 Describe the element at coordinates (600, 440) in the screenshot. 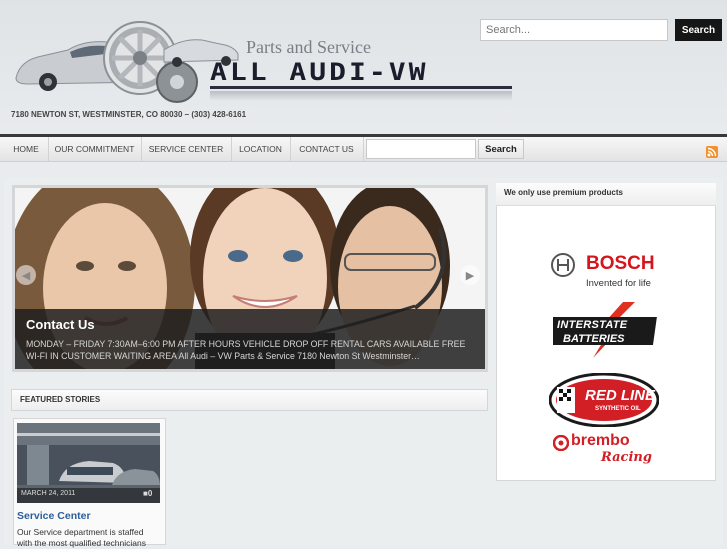

I see `brembo-brand-name: brembo` at that location.